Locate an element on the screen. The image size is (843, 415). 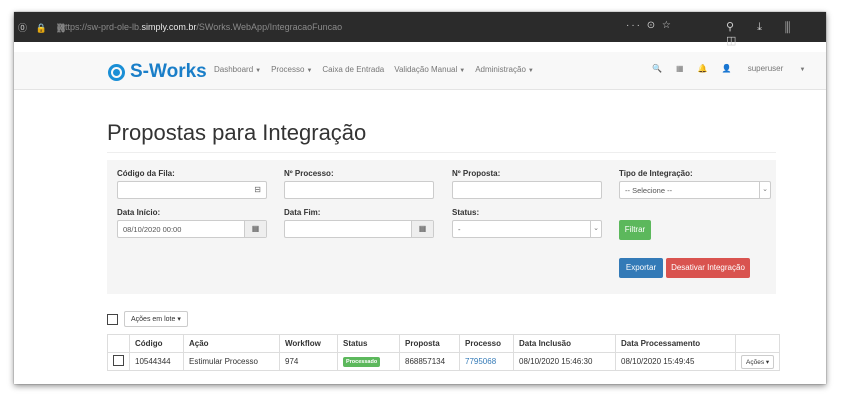
header-status: Status is located at coordinates (368, 343).